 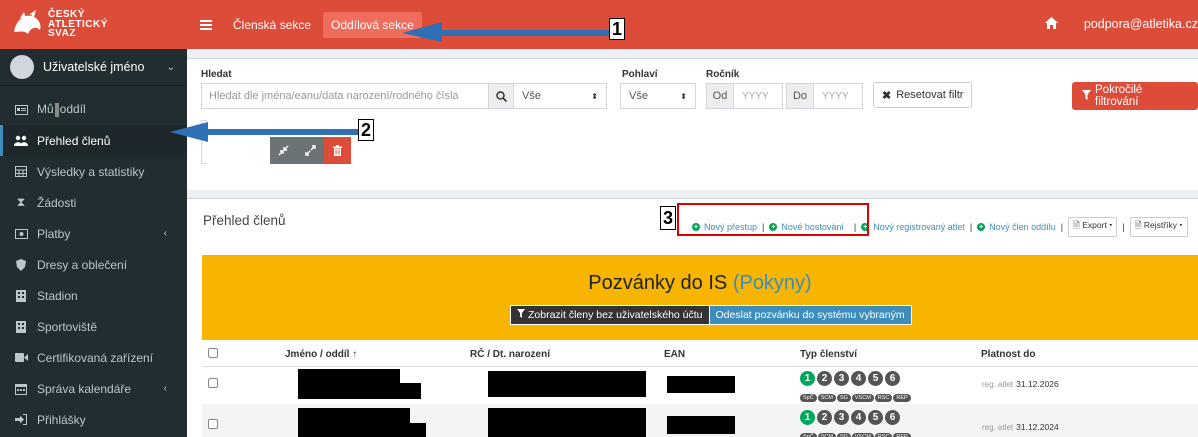 What do you see at coordinates (862, 435) in the screenshot?
I see `membership-tag: VSCM` at bounding box center [862, 435].